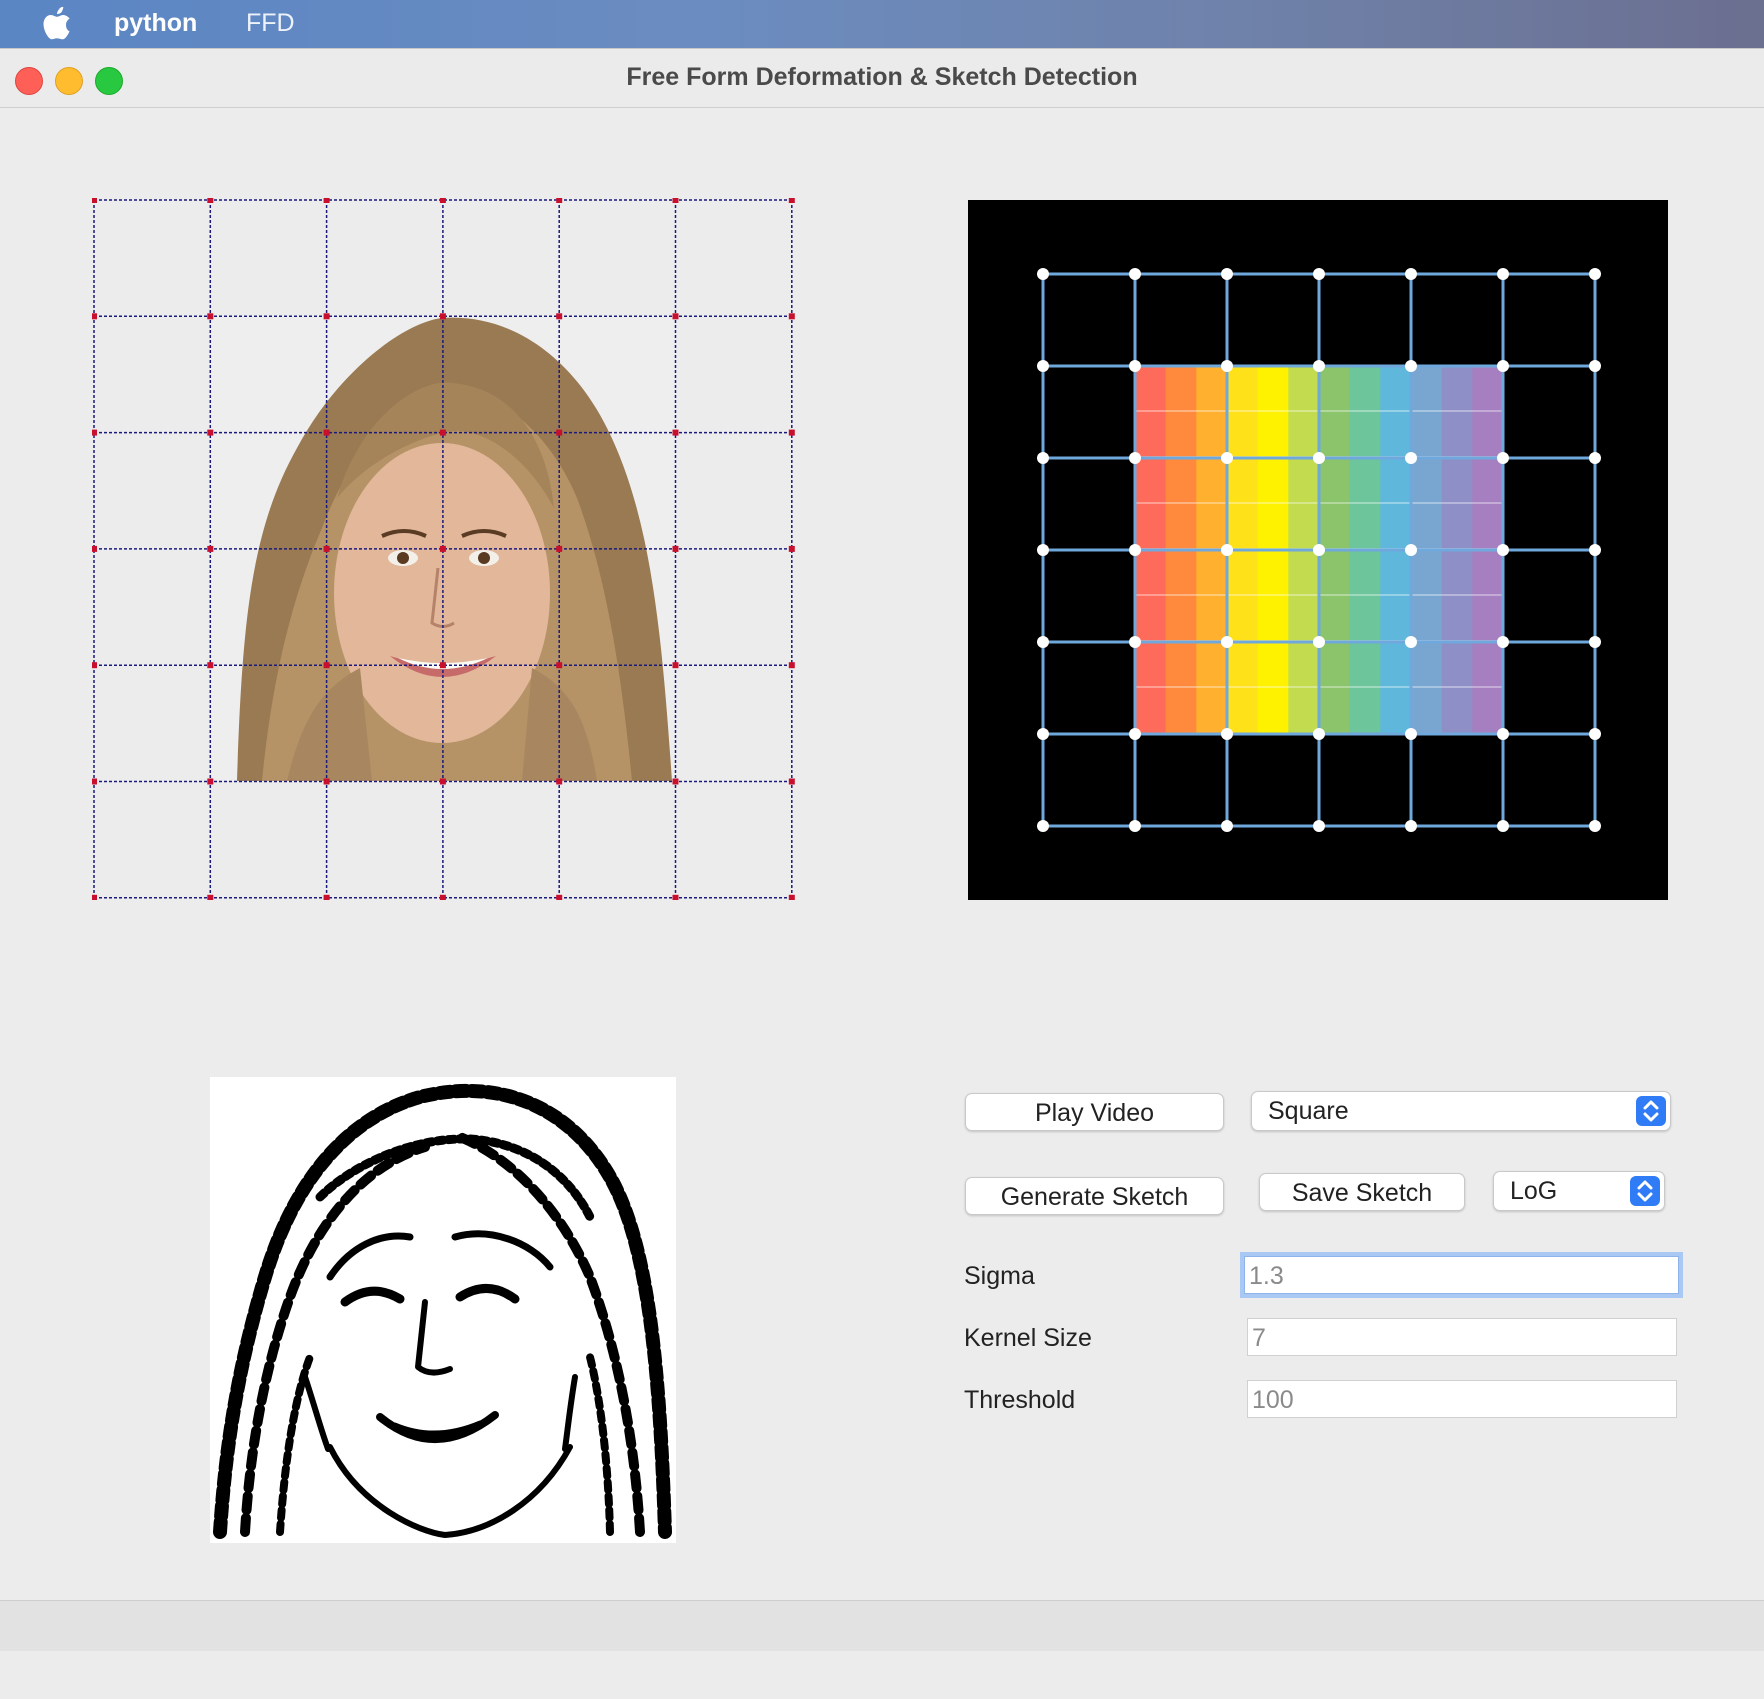  I want to click on shape-select: Square, so click(1461, 1111).